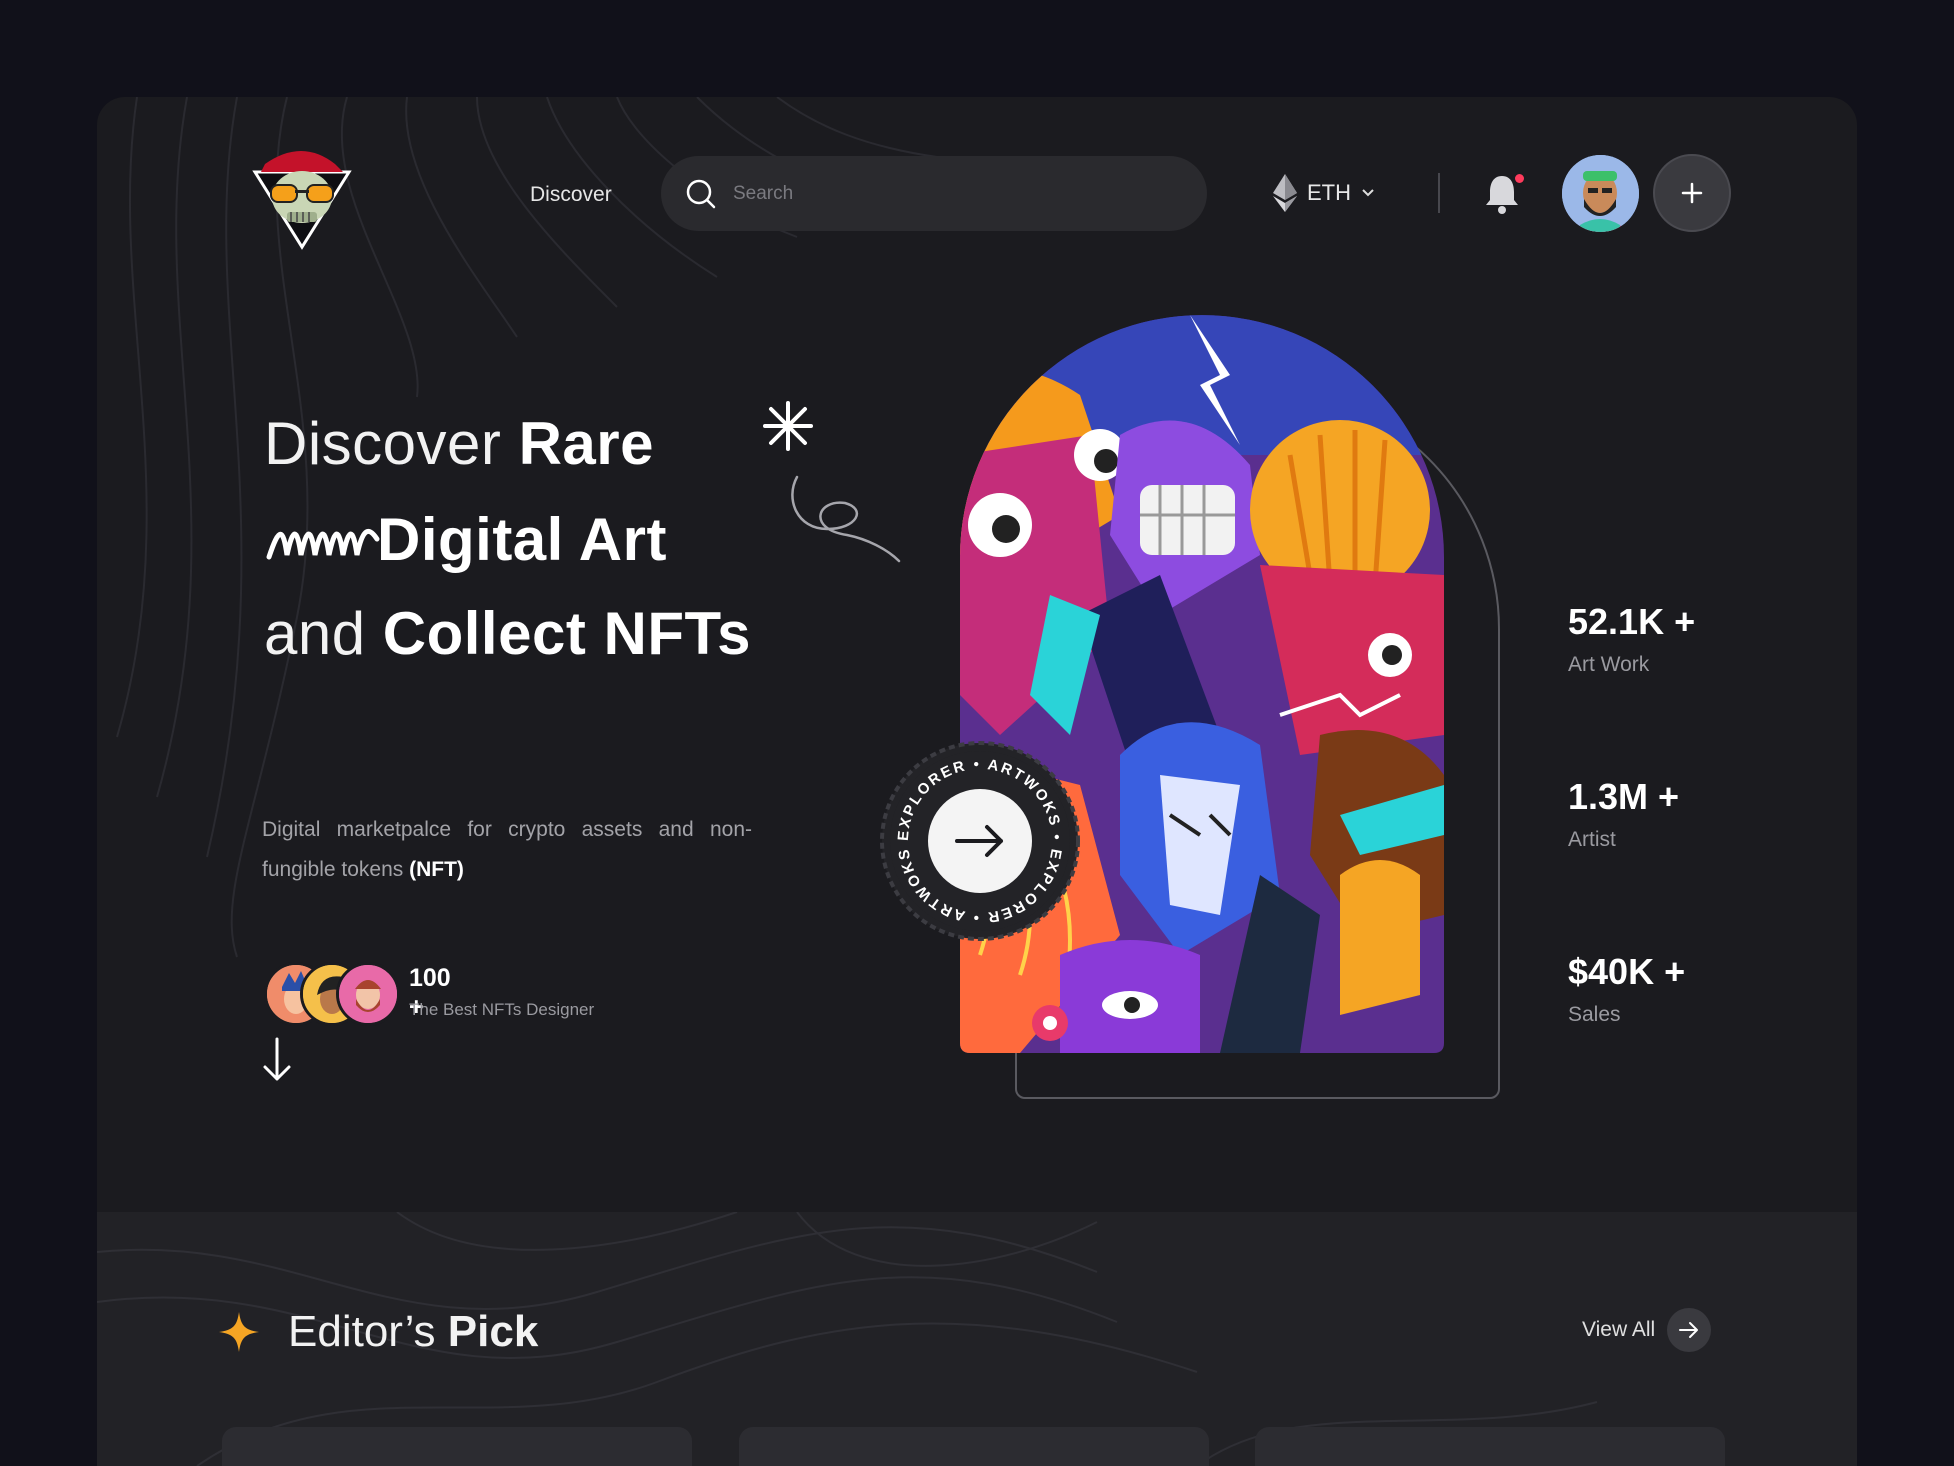 This screenshot has height=1466, width=1954. I want to click on nav-discover: Discover, so click(571, 195).